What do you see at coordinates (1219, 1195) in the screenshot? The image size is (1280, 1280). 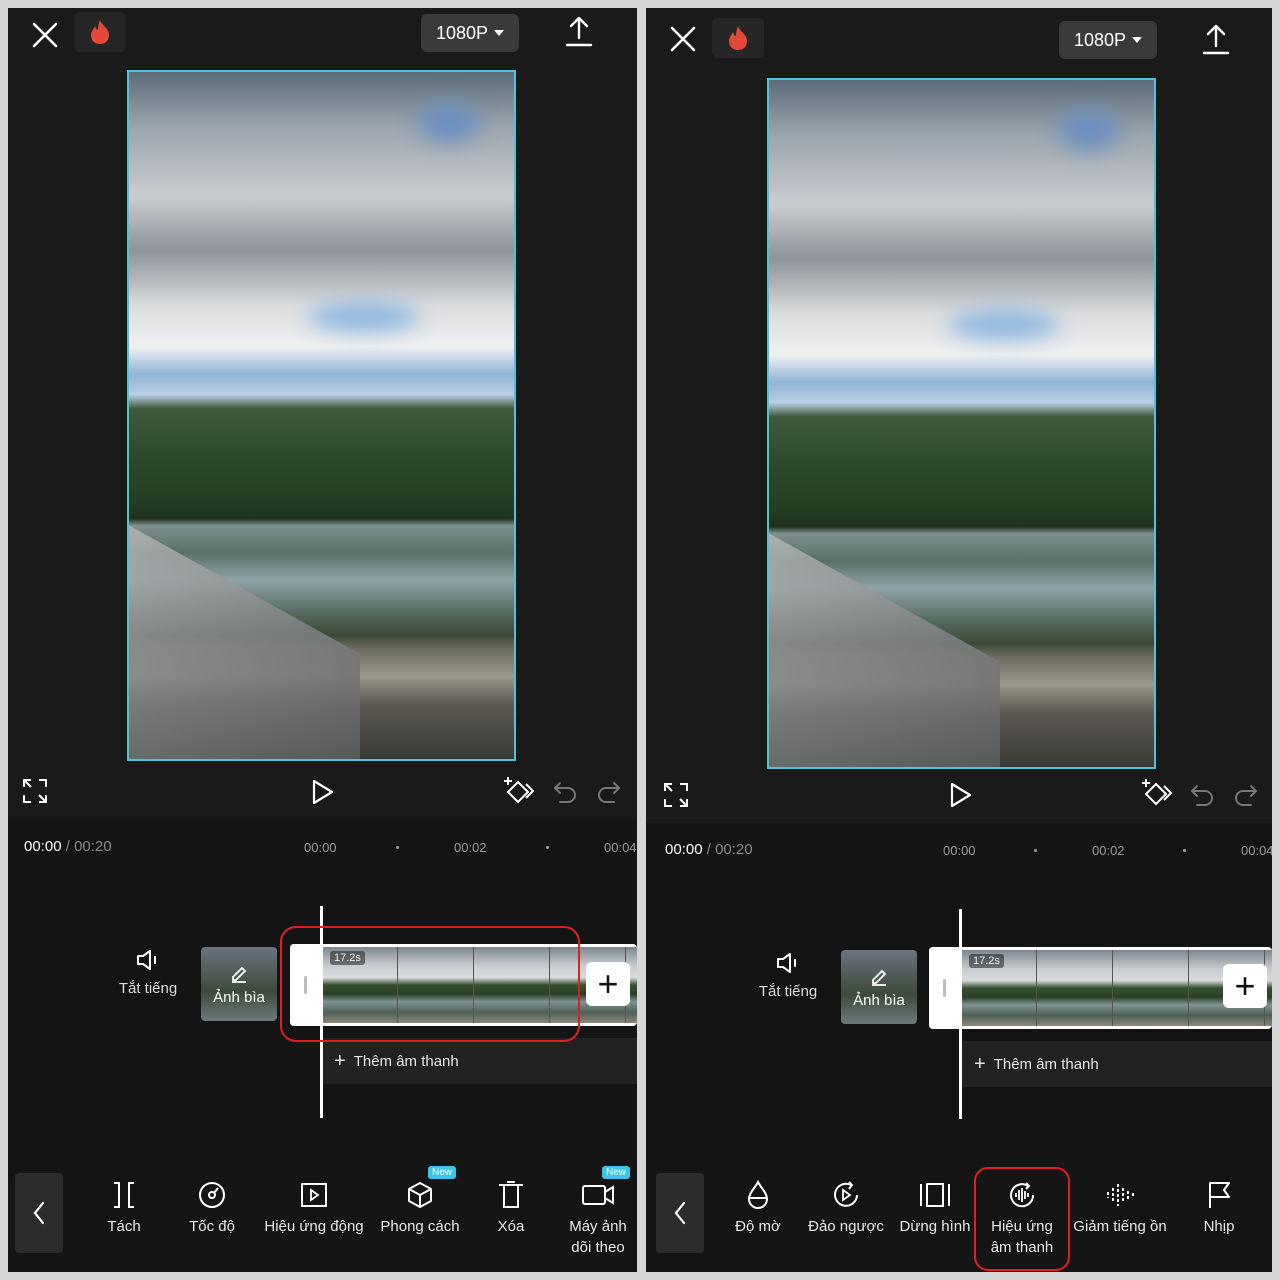 I see `beat-flag-icon` at bounding box center [1219, 1195].